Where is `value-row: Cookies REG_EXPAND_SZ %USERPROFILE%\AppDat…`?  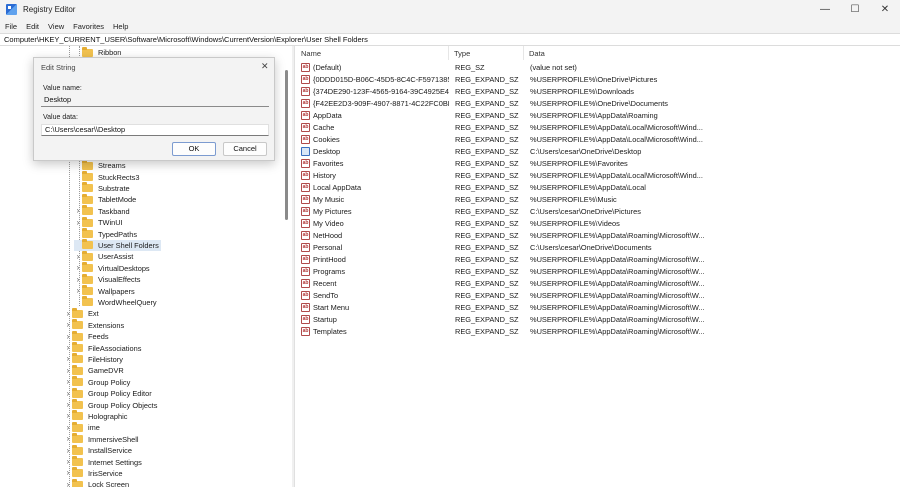 value-row: Cookies REG_EXPAND_SZ %USERPROFILE%\AppDat… is located at coordinates (598, 139).